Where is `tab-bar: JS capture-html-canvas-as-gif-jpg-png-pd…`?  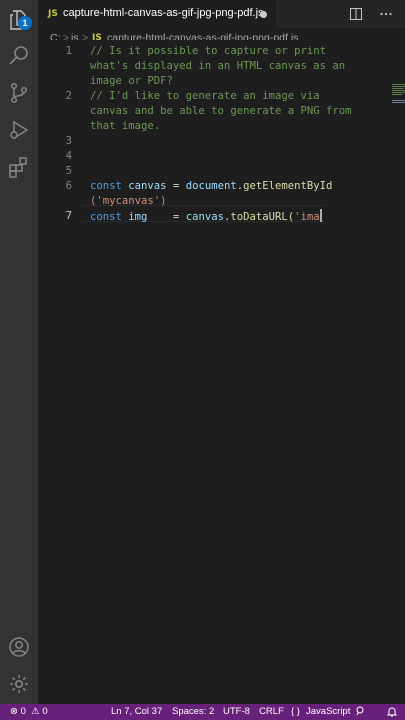
tab-bar: JS capture-html-canvas-as-gif-jpg-png-pd… is located at coordinates (221, 14).